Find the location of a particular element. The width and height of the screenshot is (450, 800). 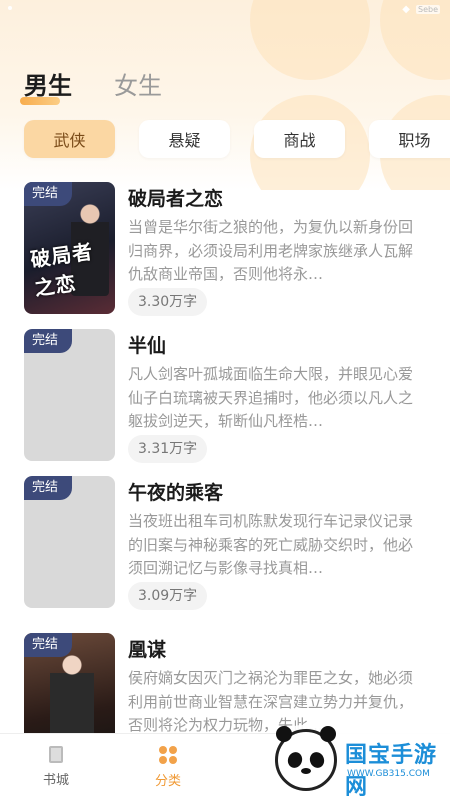

word-count: 3.30万字 is located at coordinates (168, 302).